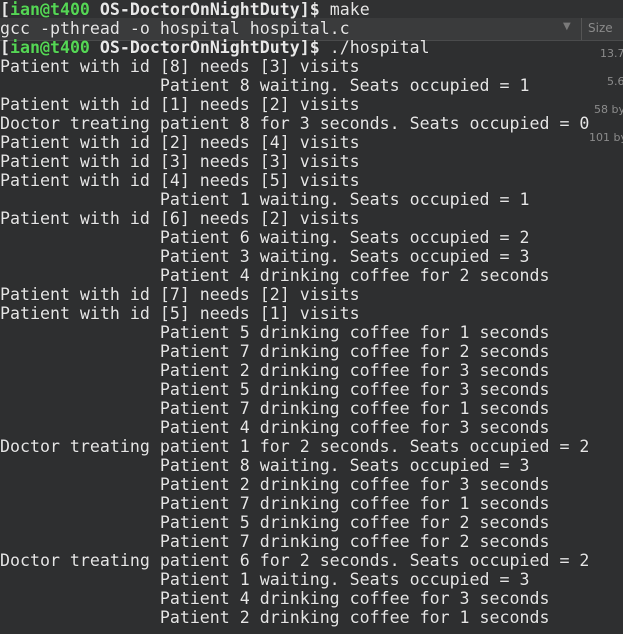 Image resolution: width=623 pixels, height=634 pixels. Describe the element at coordinates (180, 294) in the screenshot. I see `output-line: Patient with id [7] needs [2] visits` at that location.